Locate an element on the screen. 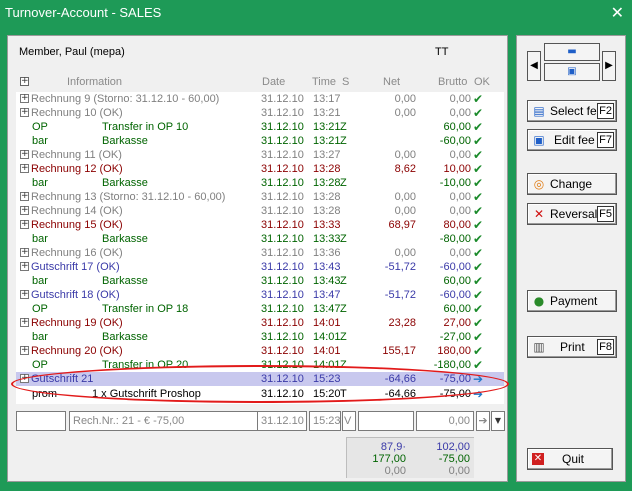 The width and height of the screenshot is (632, 491). row-net: 68,97 is located at coordinates (402, 225).